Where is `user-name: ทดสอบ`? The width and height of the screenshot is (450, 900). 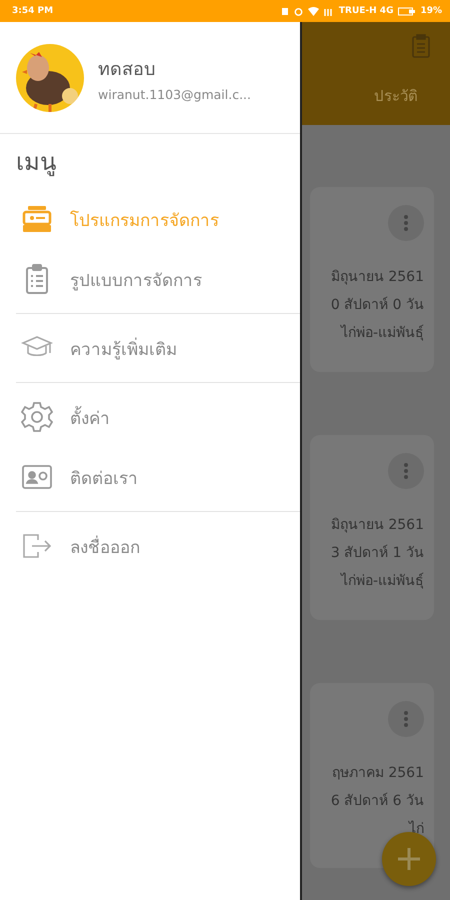 user-name: ทดสอบ is located at coordinates (127, 70).